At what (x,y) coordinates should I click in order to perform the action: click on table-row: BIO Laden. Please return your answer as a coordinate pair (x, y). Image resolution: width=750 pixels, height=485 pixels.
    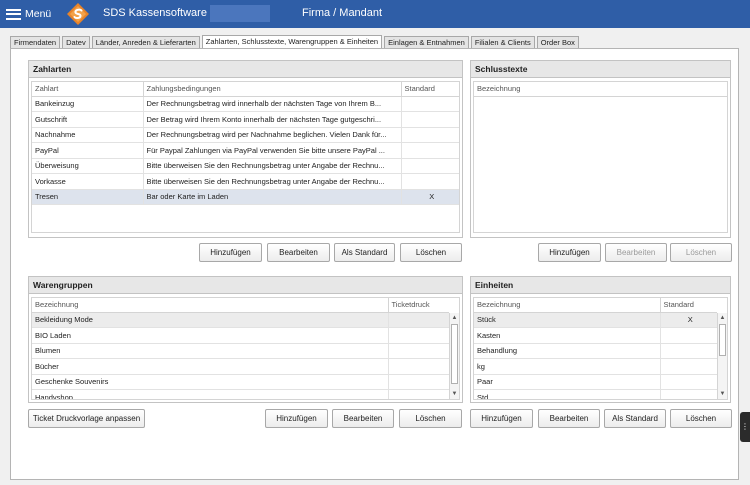
    Looking at the image, I should click on (240, 335).